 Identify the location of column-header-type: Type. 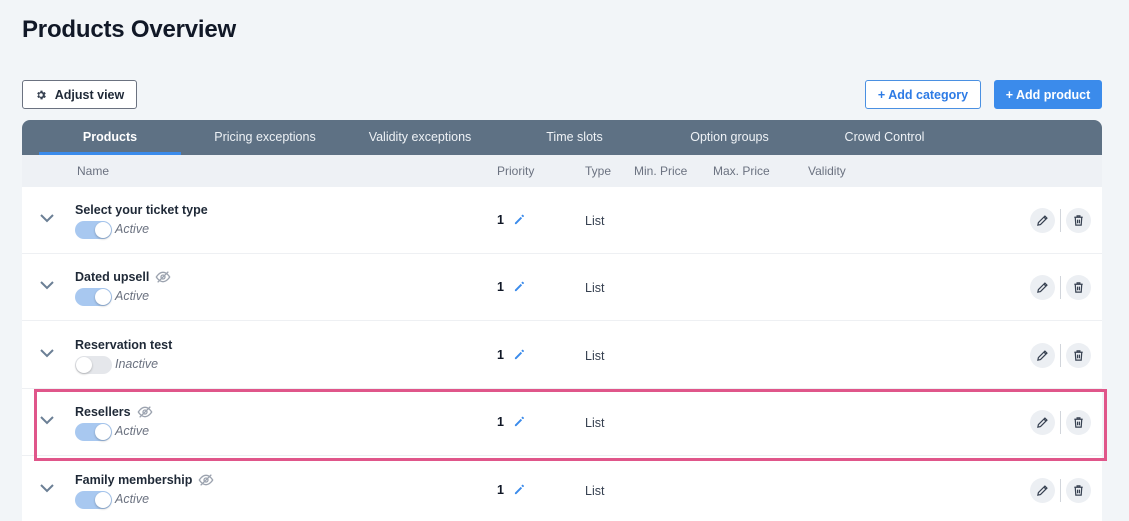
(598, 171).